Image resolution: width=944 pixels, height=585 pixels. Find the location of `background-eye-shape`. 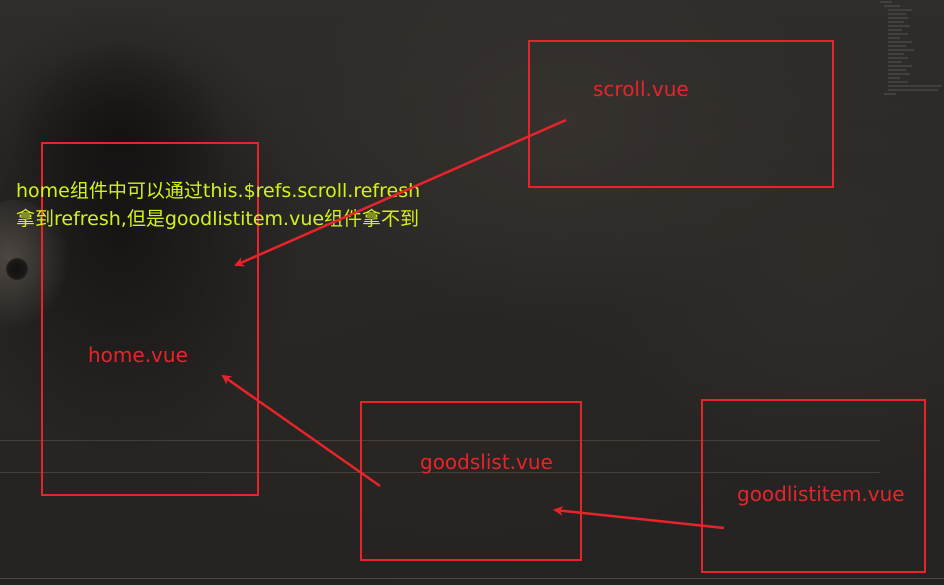

background-eye-shape is located at coordinates (17, 269).